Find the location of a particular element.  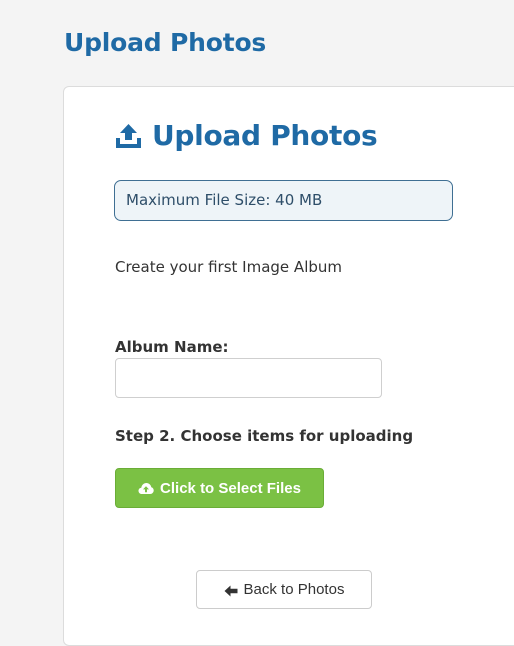

cloud-upload-icon is located at coordinates (146, 488).